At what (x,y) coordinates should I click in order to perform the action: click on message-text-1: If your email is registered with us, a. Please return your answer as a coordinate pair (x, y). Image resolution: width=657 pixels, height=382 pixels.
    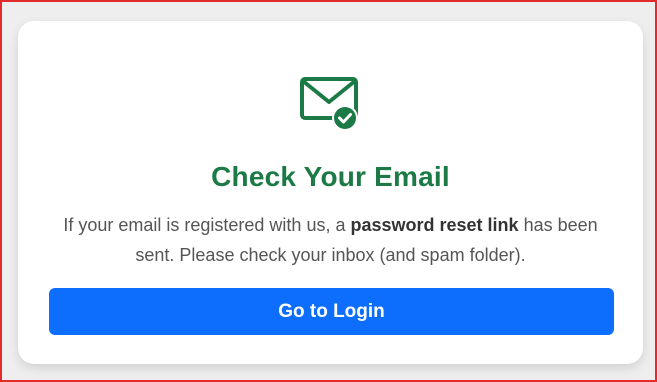
    Looking at the image, I should click on (207, 225).